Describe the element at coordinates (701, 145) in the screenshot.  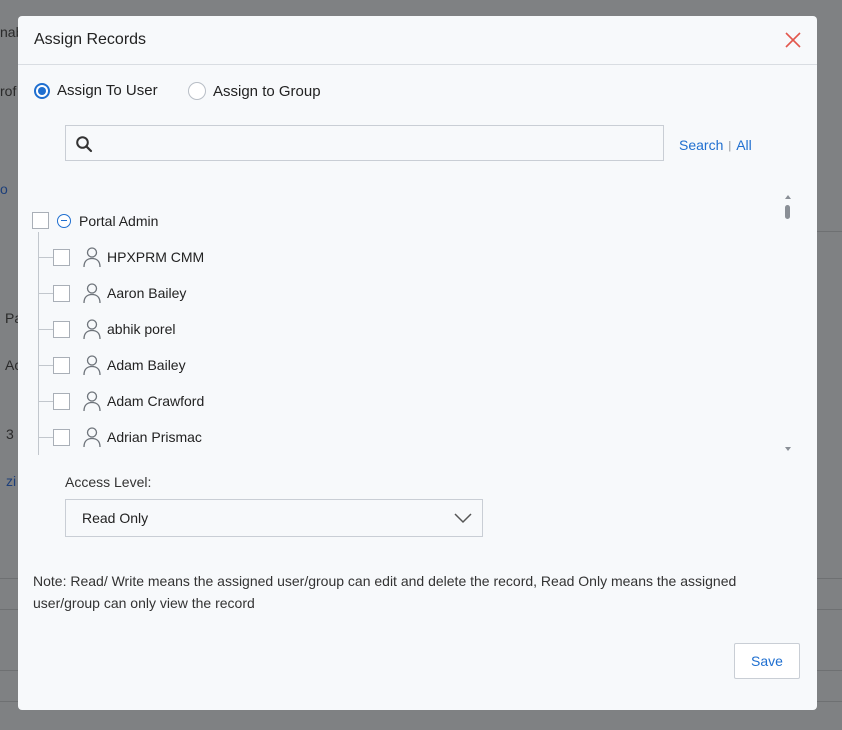
I see `search-link: Search` at that location.